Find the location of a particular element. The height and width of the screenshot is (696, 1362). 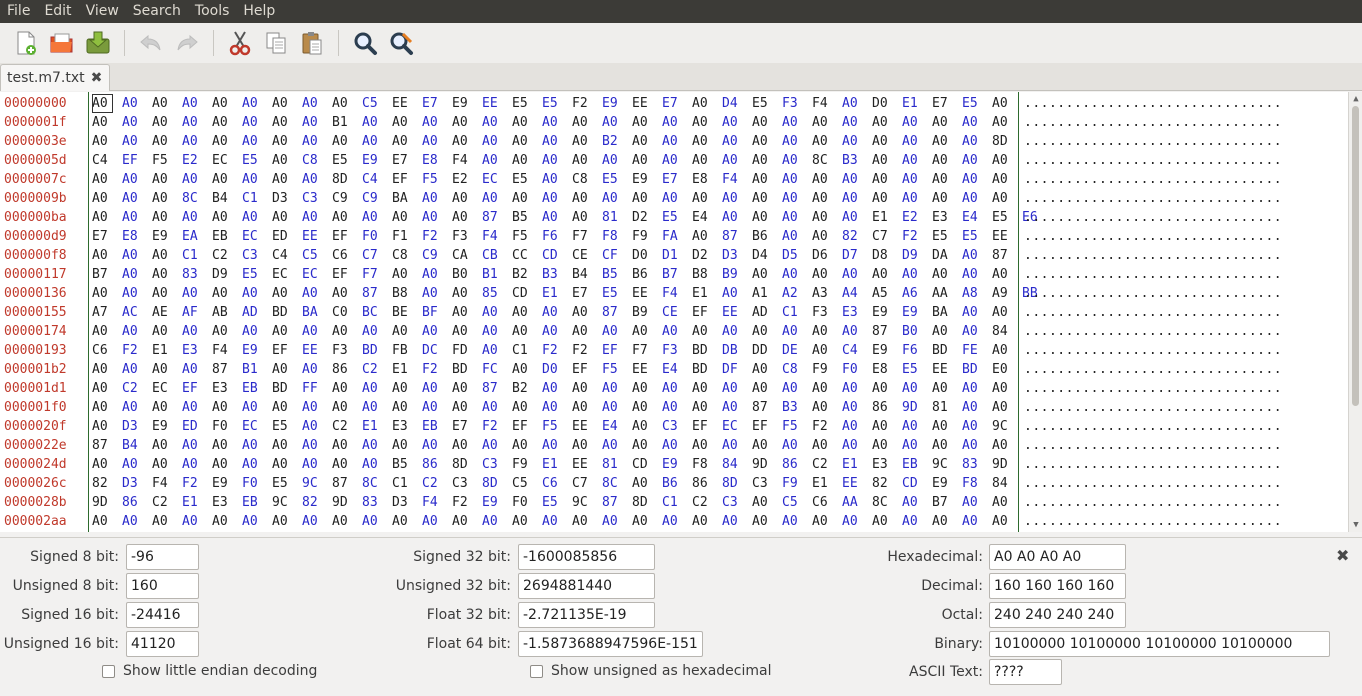

hex-byte: 8D is located at coordinates (737, 483).